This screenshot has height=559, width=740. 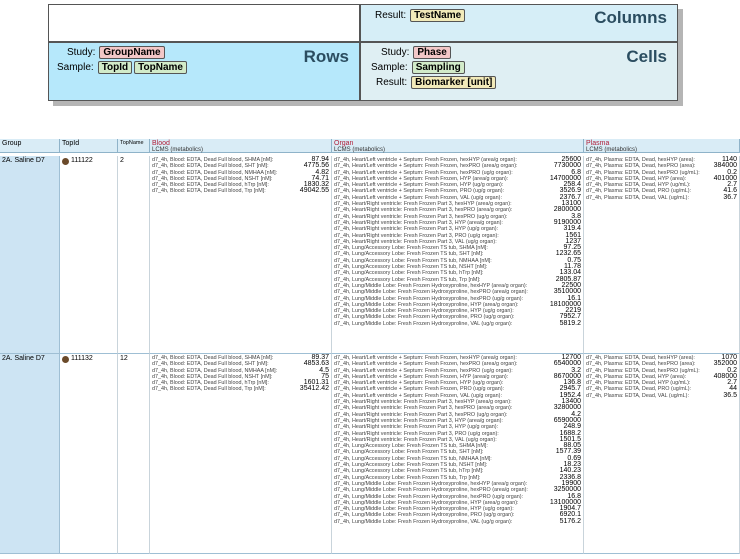 I want to click on header-topname: TopName, so click(x=134, y=146).